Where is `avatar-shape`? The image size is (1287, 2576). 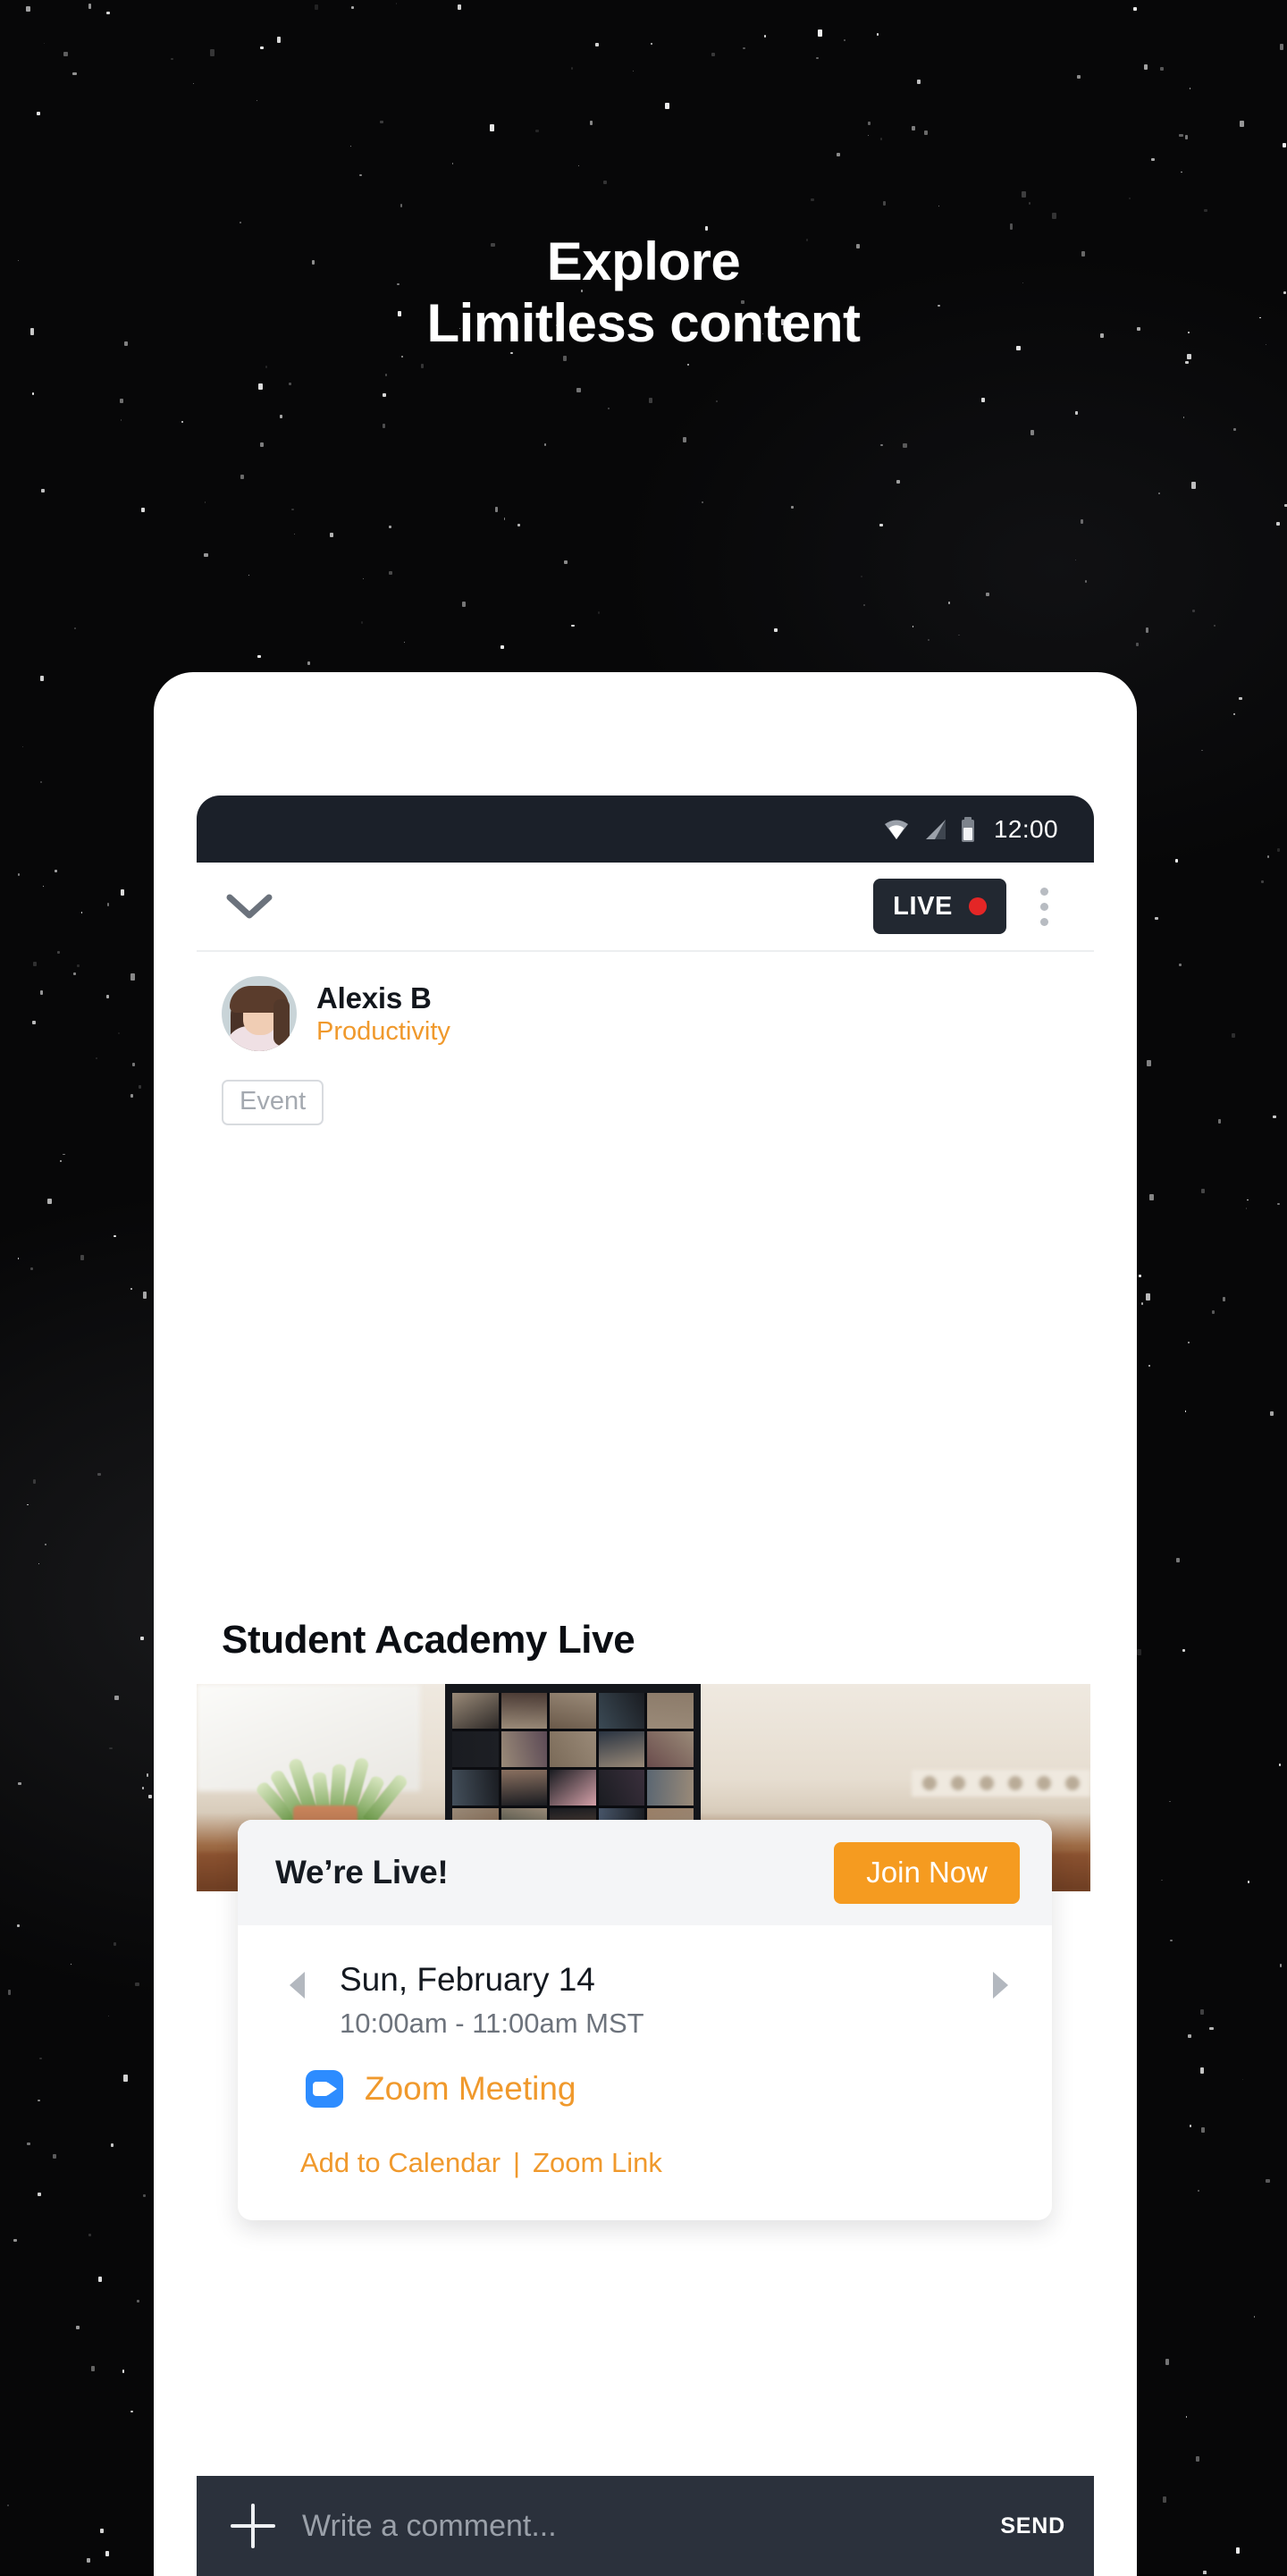 avatar-shape is located at coordinates (282, 1023).